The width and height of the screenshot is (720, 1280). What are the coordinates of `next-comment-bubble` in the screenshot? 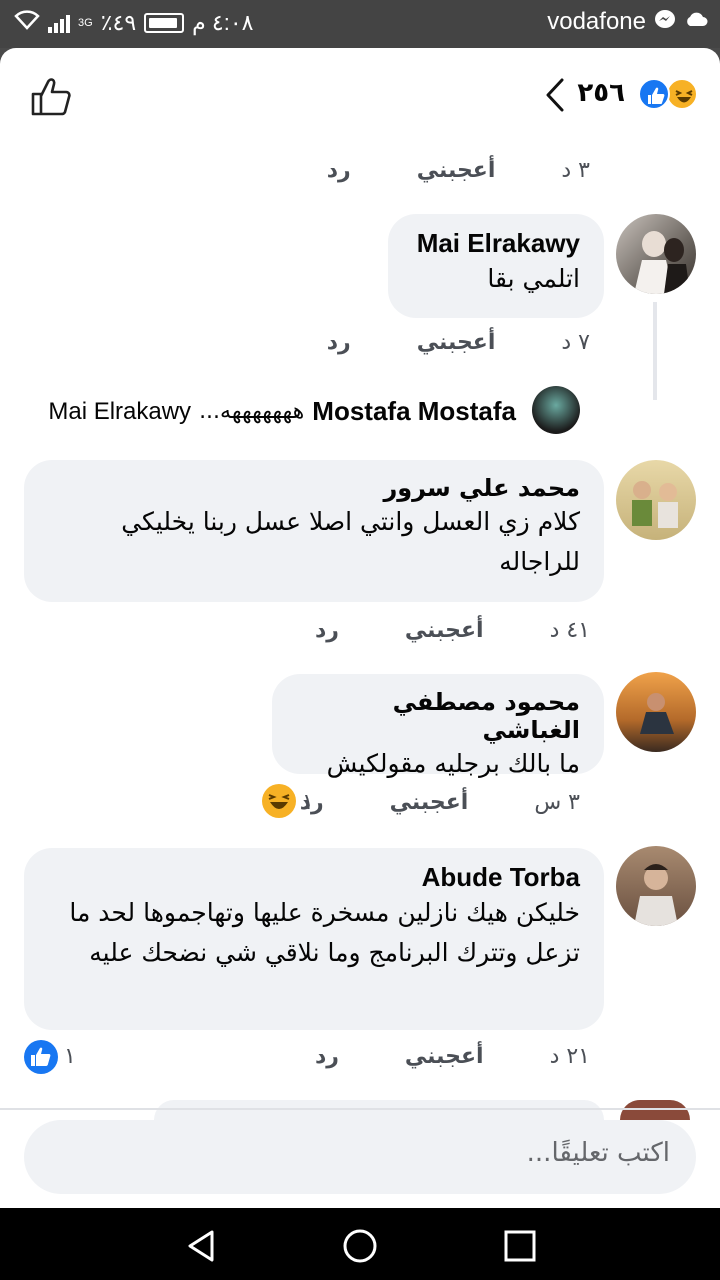 It's located at (379, 1110).